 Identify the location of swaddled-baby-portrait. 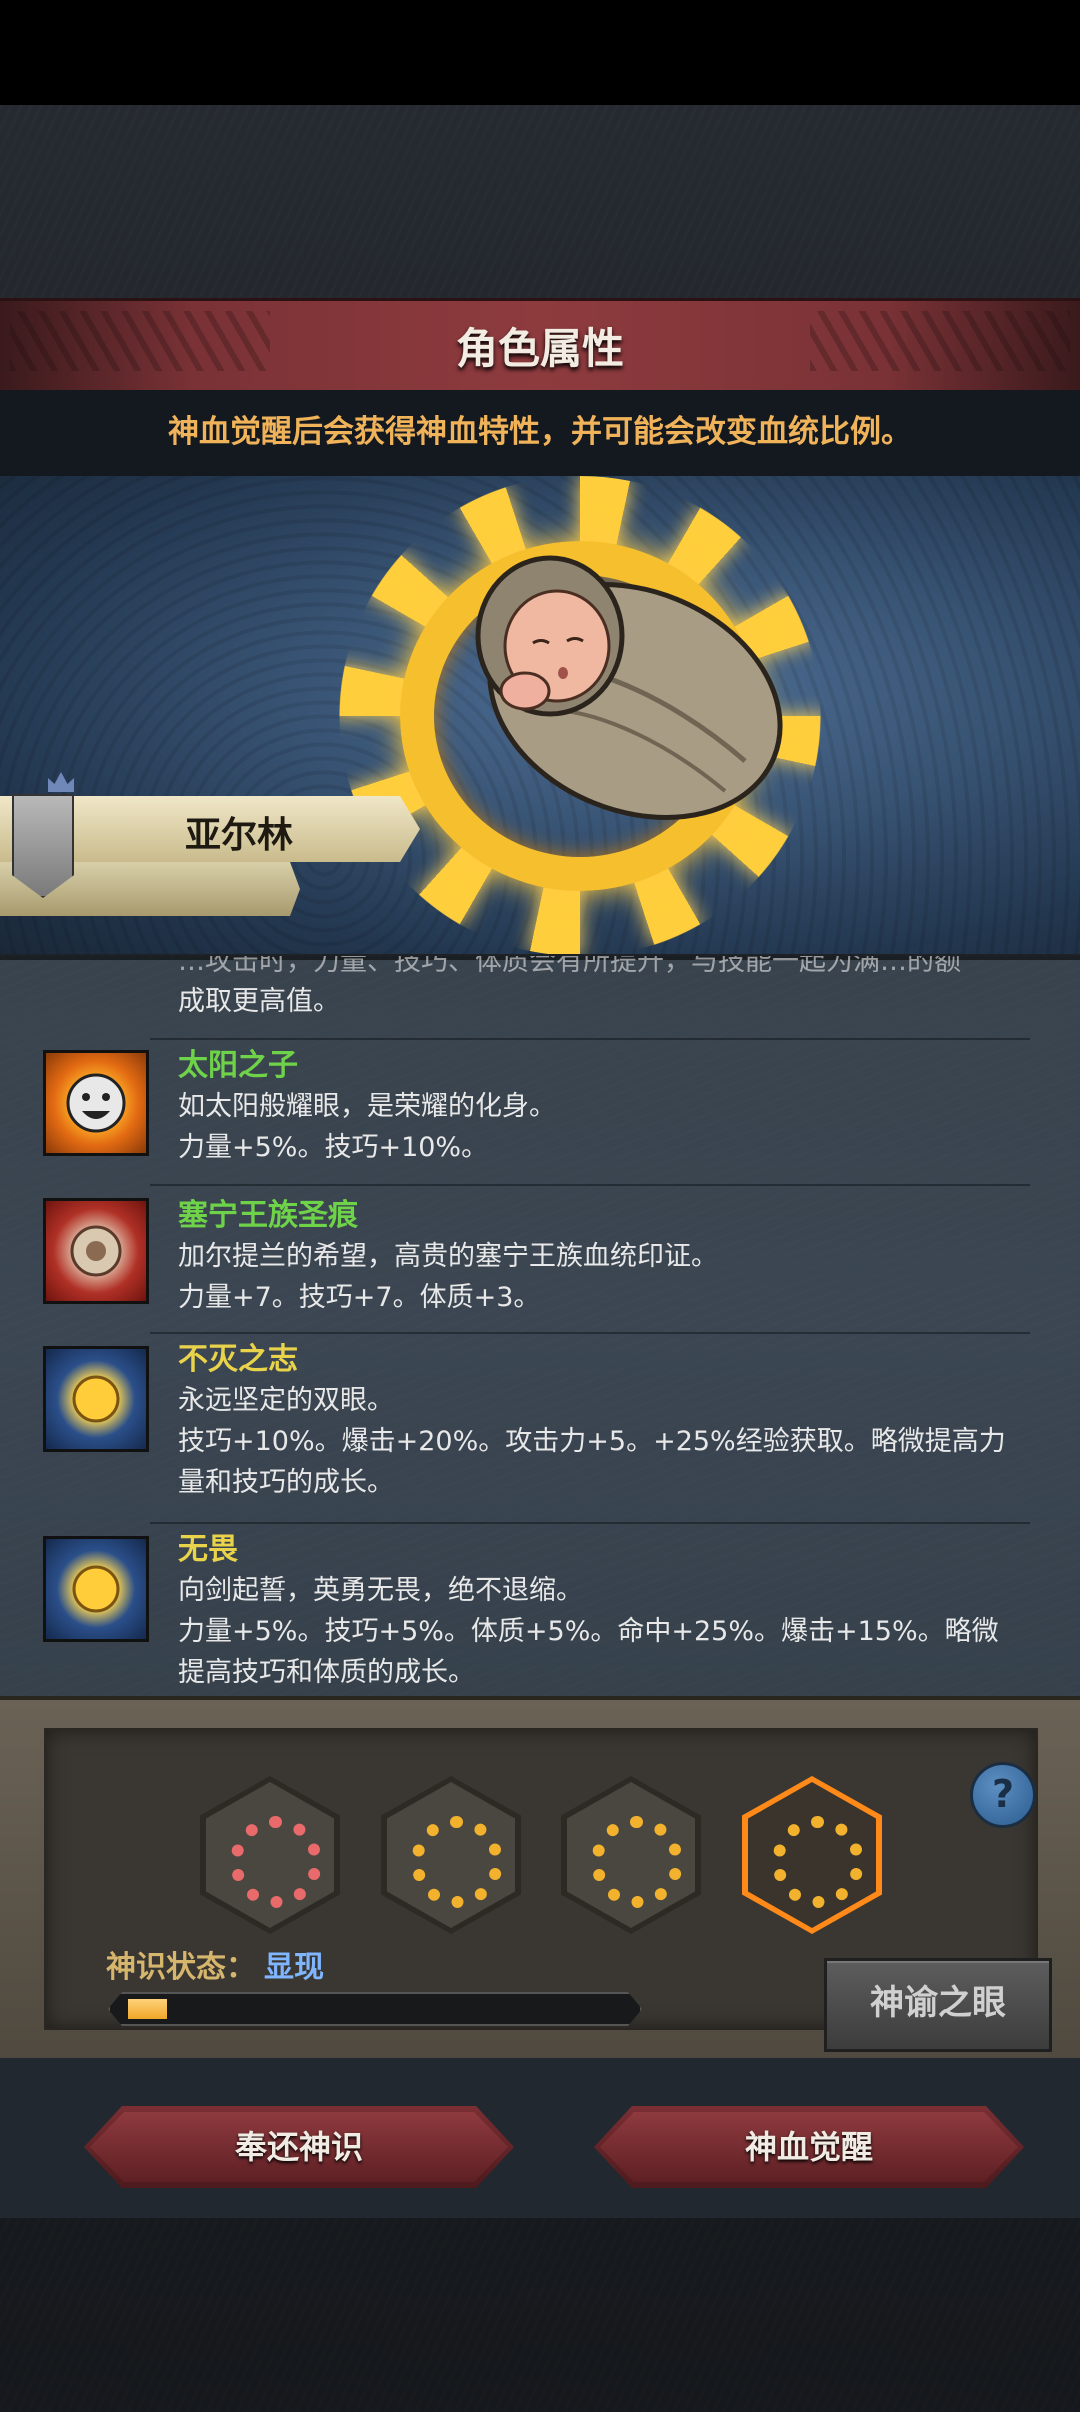
(629, 687).